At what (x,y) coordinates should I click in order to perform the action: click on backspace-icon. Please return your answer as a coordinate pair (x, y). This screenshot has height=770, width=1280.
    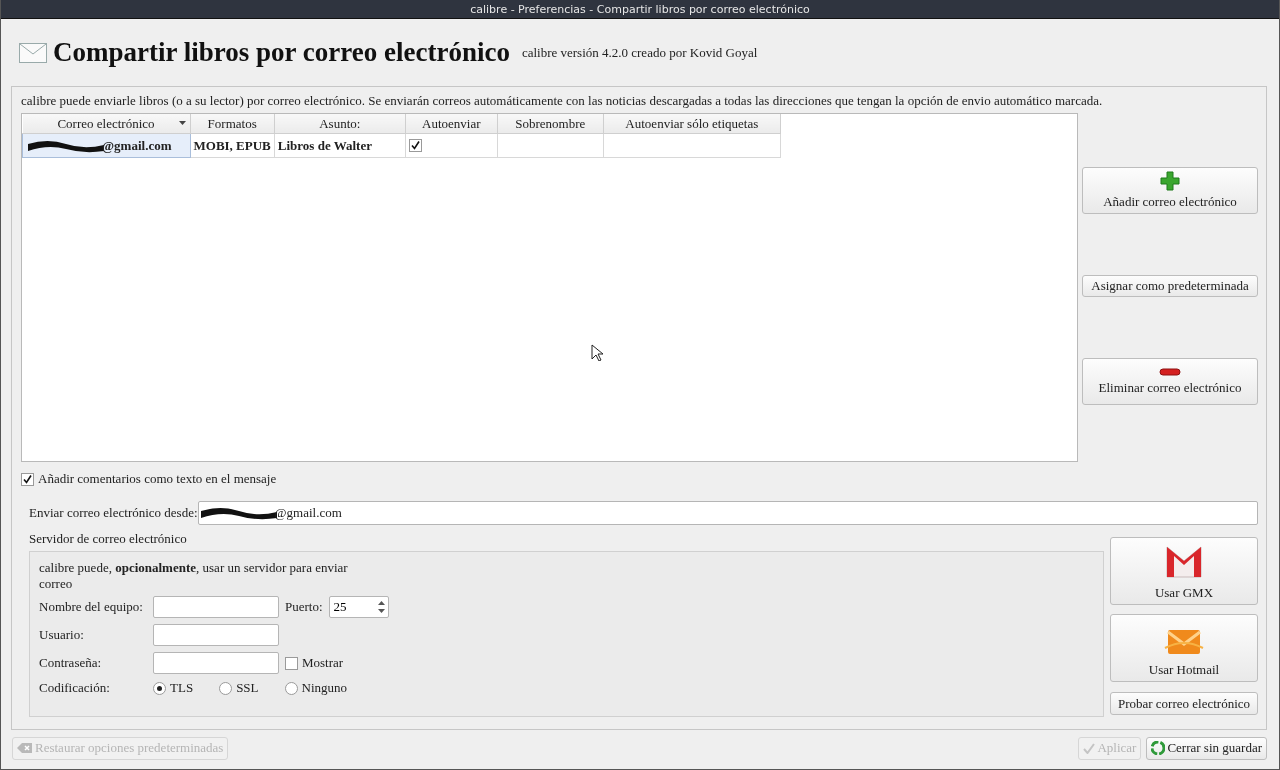
    Looking at the image, I should click on (25, 748).